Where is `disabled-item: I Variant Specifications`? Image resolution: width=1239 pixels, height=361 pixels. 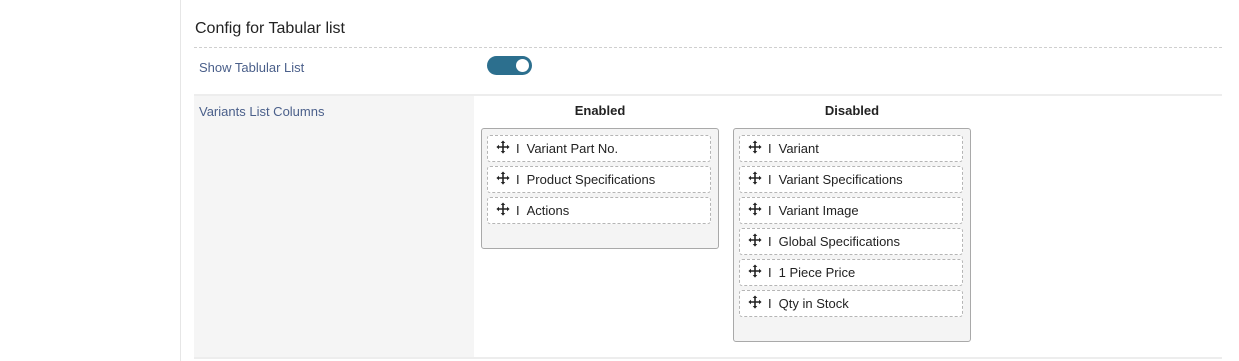
disabled-item: I Variant Specifications is located at coordinates (851, 179).